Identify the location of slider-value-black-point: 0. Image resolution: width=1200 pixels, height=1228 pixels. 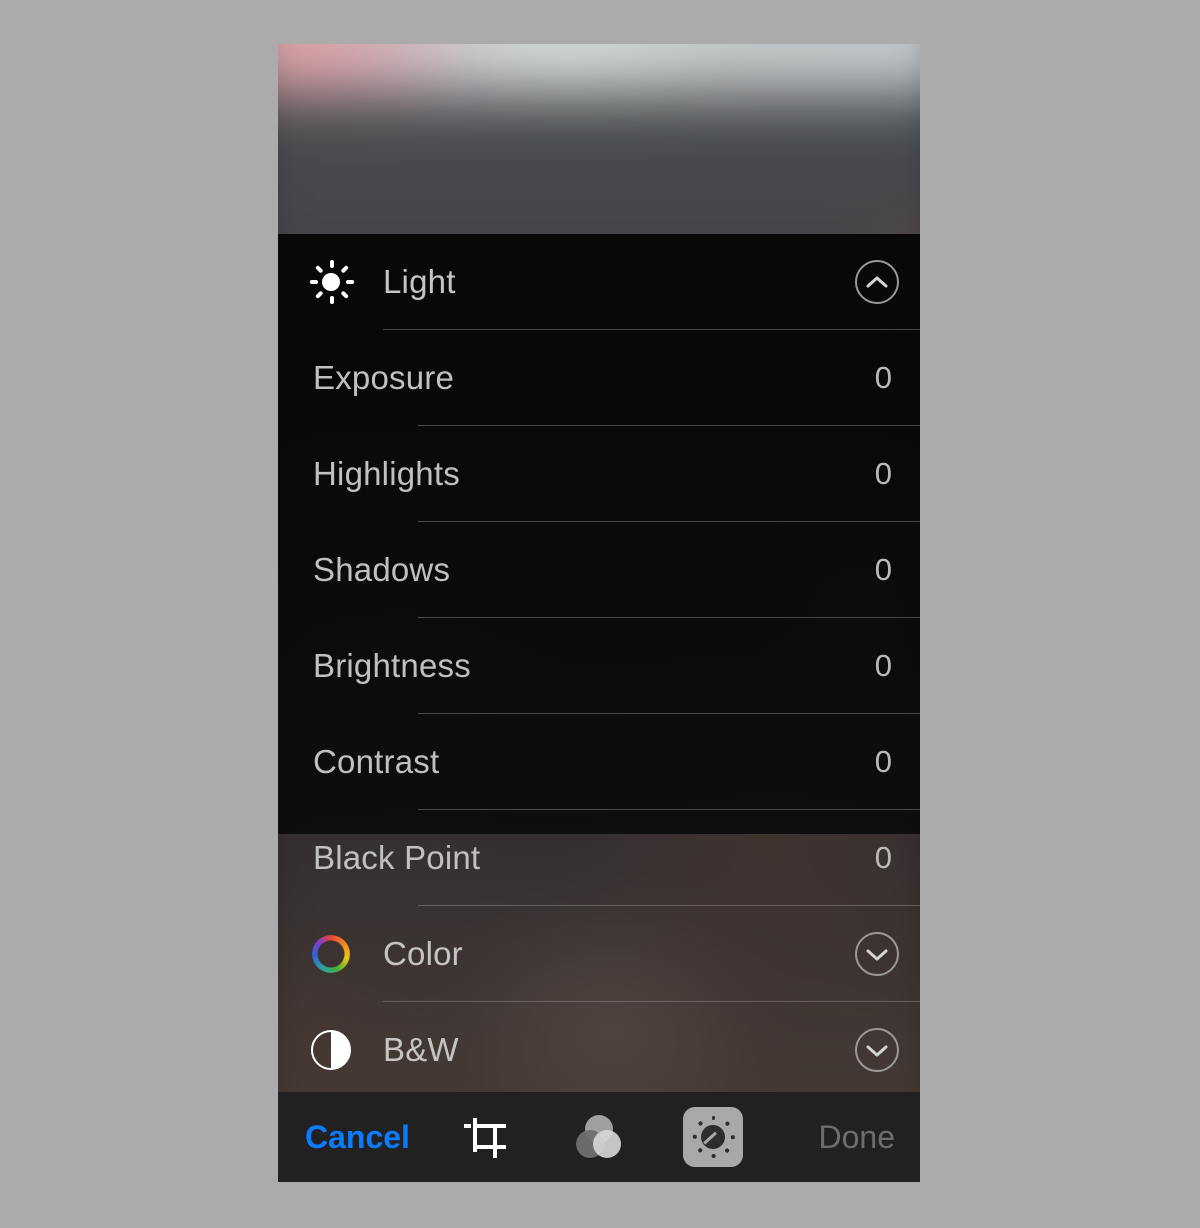
(883, 857).